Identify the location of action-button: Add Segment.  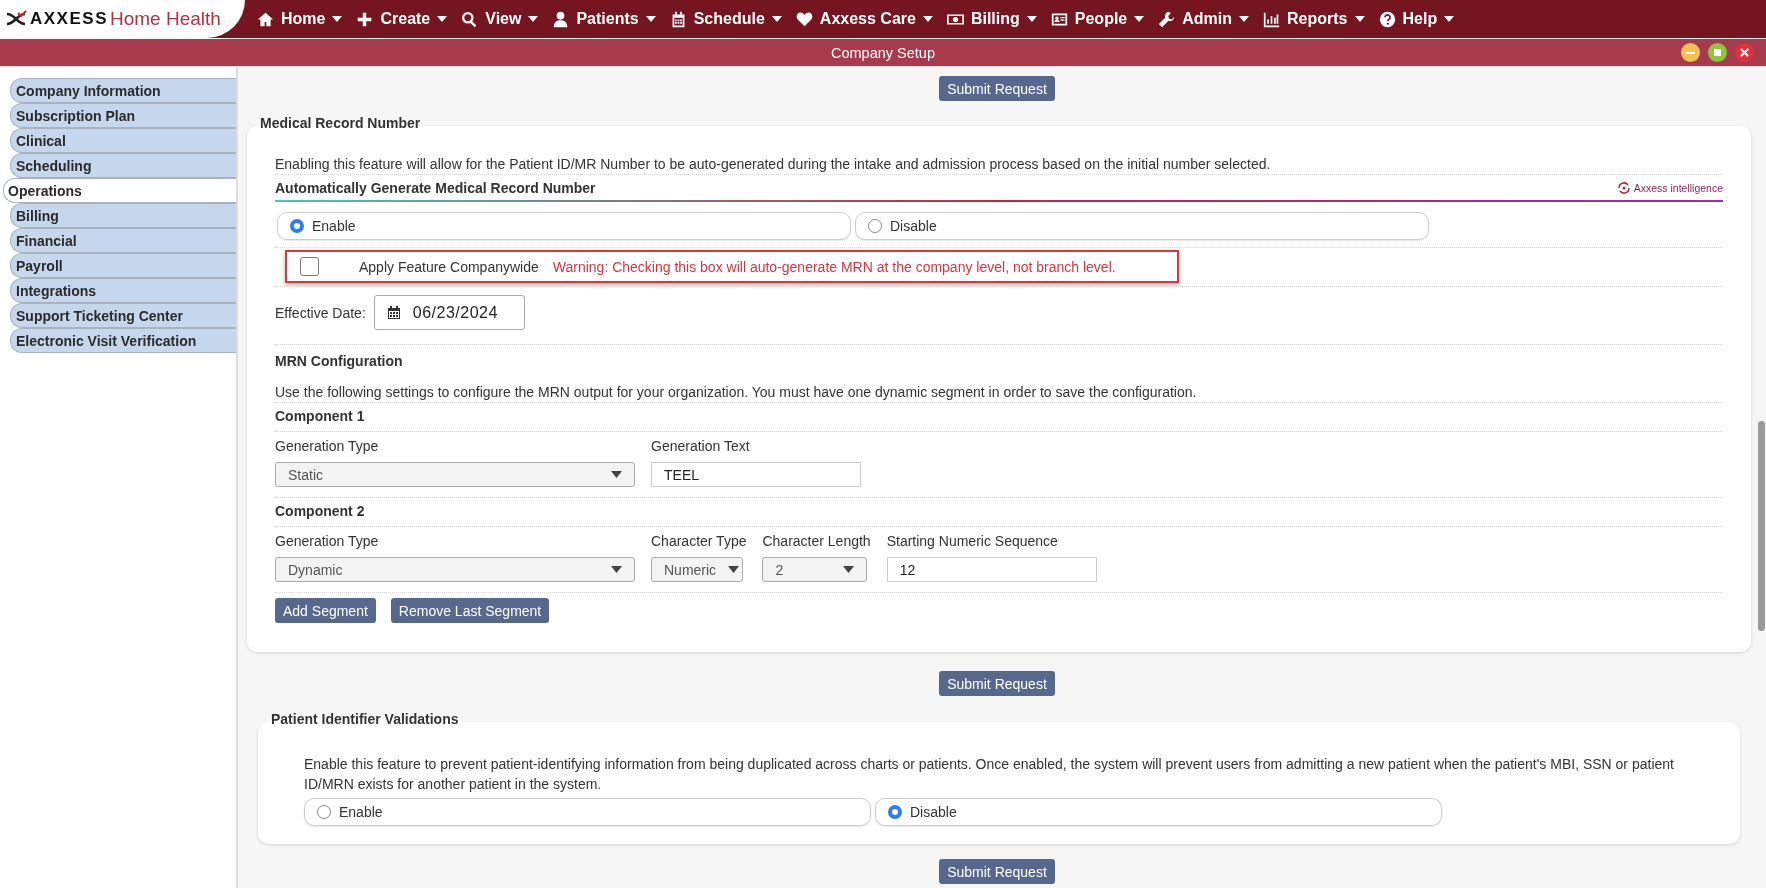
(325, 610).